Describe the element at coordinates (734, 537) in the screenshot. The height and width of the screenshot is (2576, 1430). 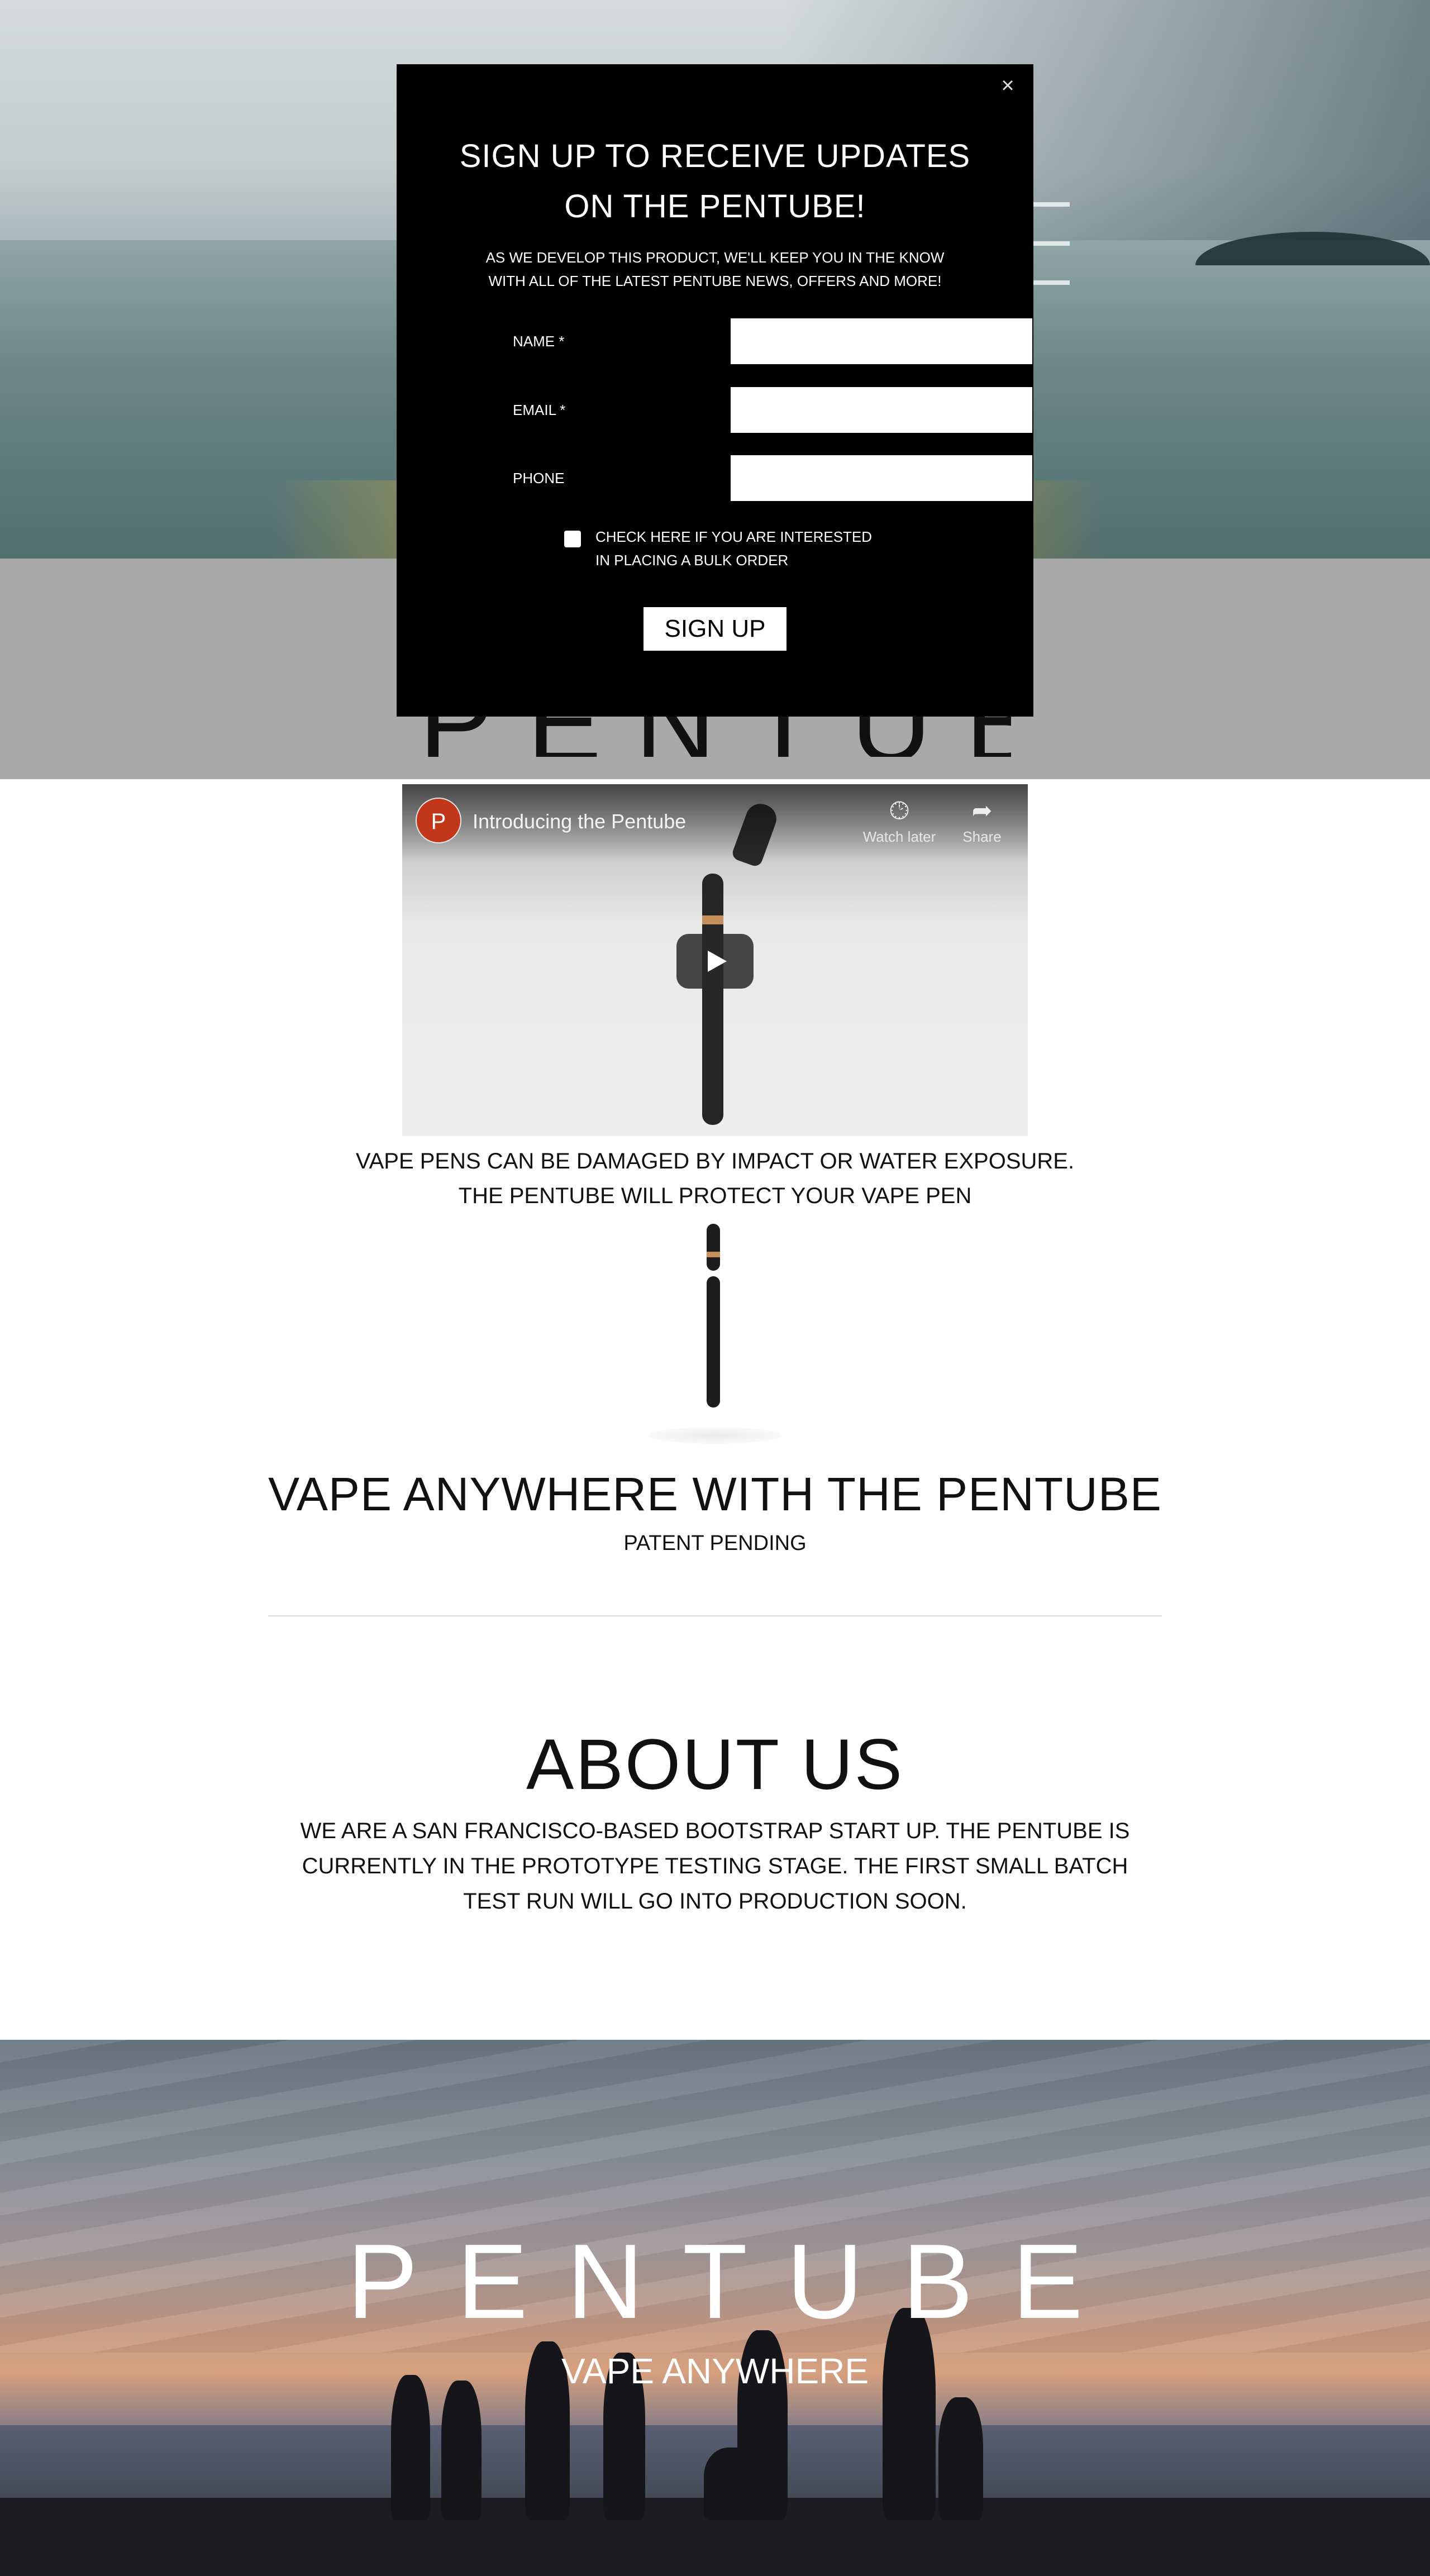
I see `bulk-order-label-line: CHECK HERE IF YOU ARE INTERESTED` at that location.